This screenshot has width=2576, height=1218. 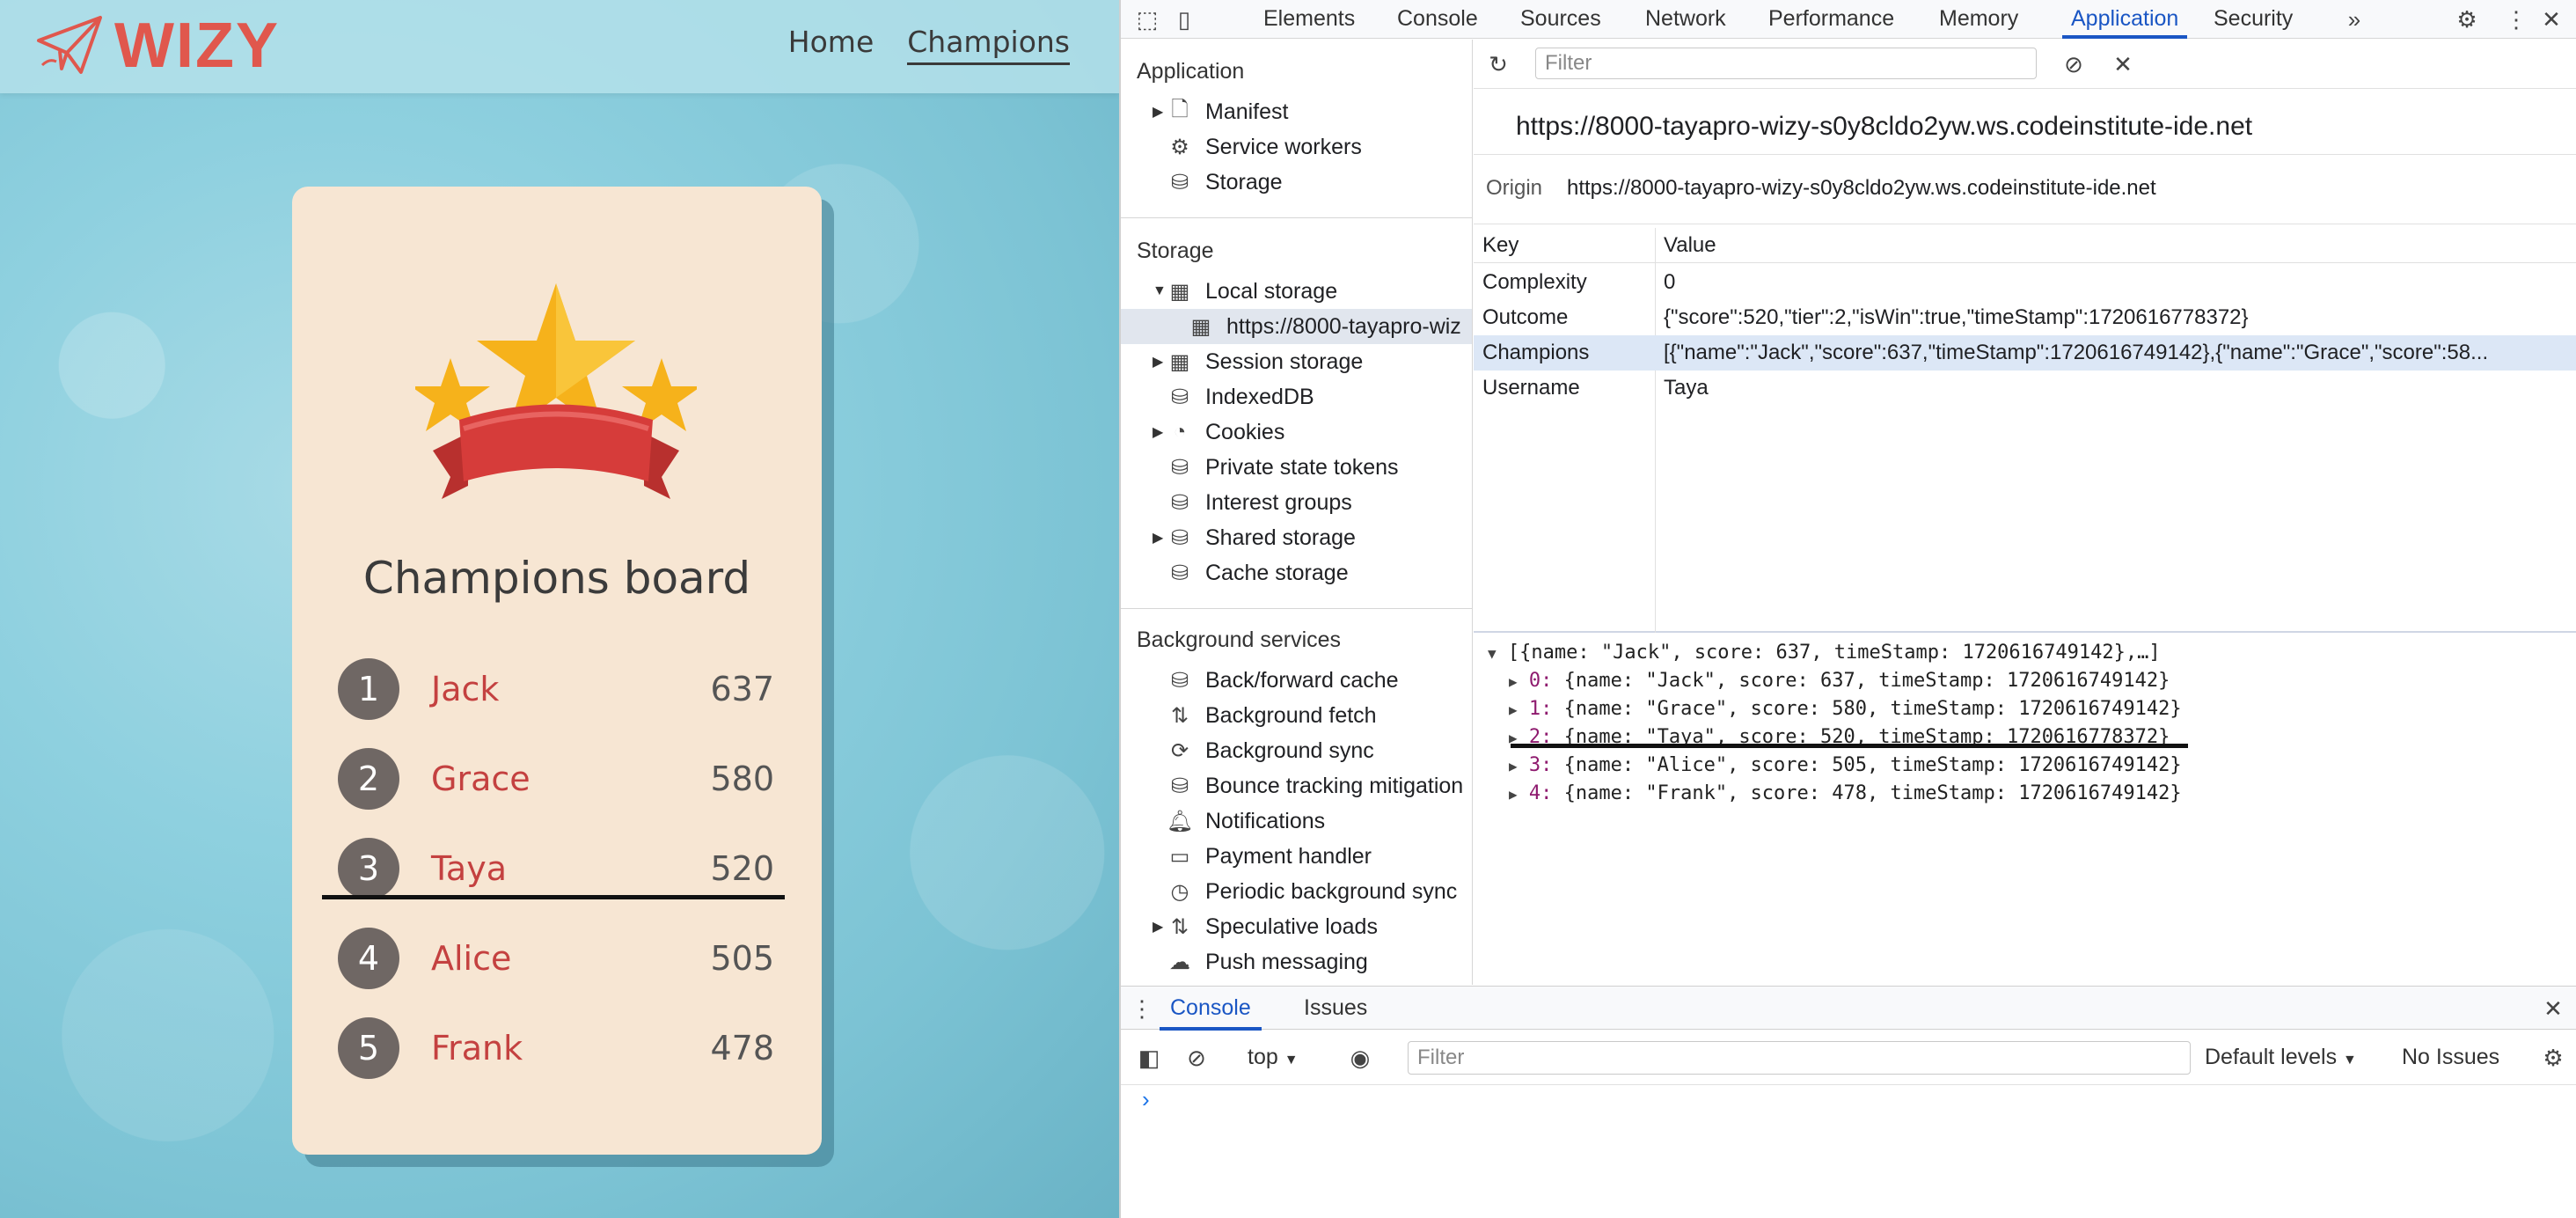 I want to click on storage-filter-input: Filter, so click(x=1786, y=63).